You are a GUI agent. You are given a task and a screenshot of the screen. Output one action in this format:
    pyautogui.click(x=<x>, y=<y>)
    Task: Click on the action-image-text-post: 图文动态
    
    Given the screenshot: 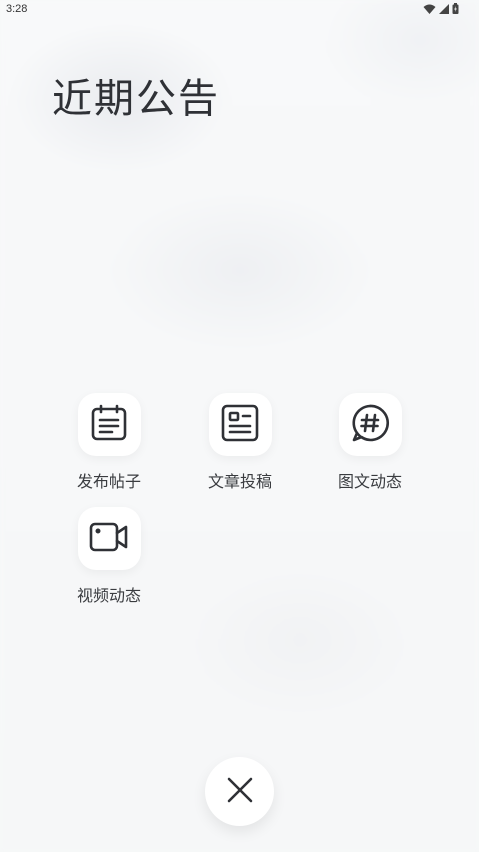 What is the action you would take?
    pyautogui.click(x=370, y=442)
    